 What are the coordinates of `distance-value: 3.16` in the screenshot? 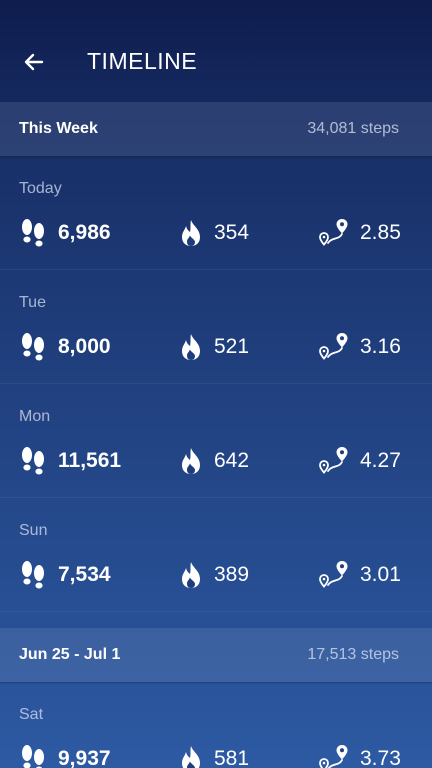 It's located at (380, 346).